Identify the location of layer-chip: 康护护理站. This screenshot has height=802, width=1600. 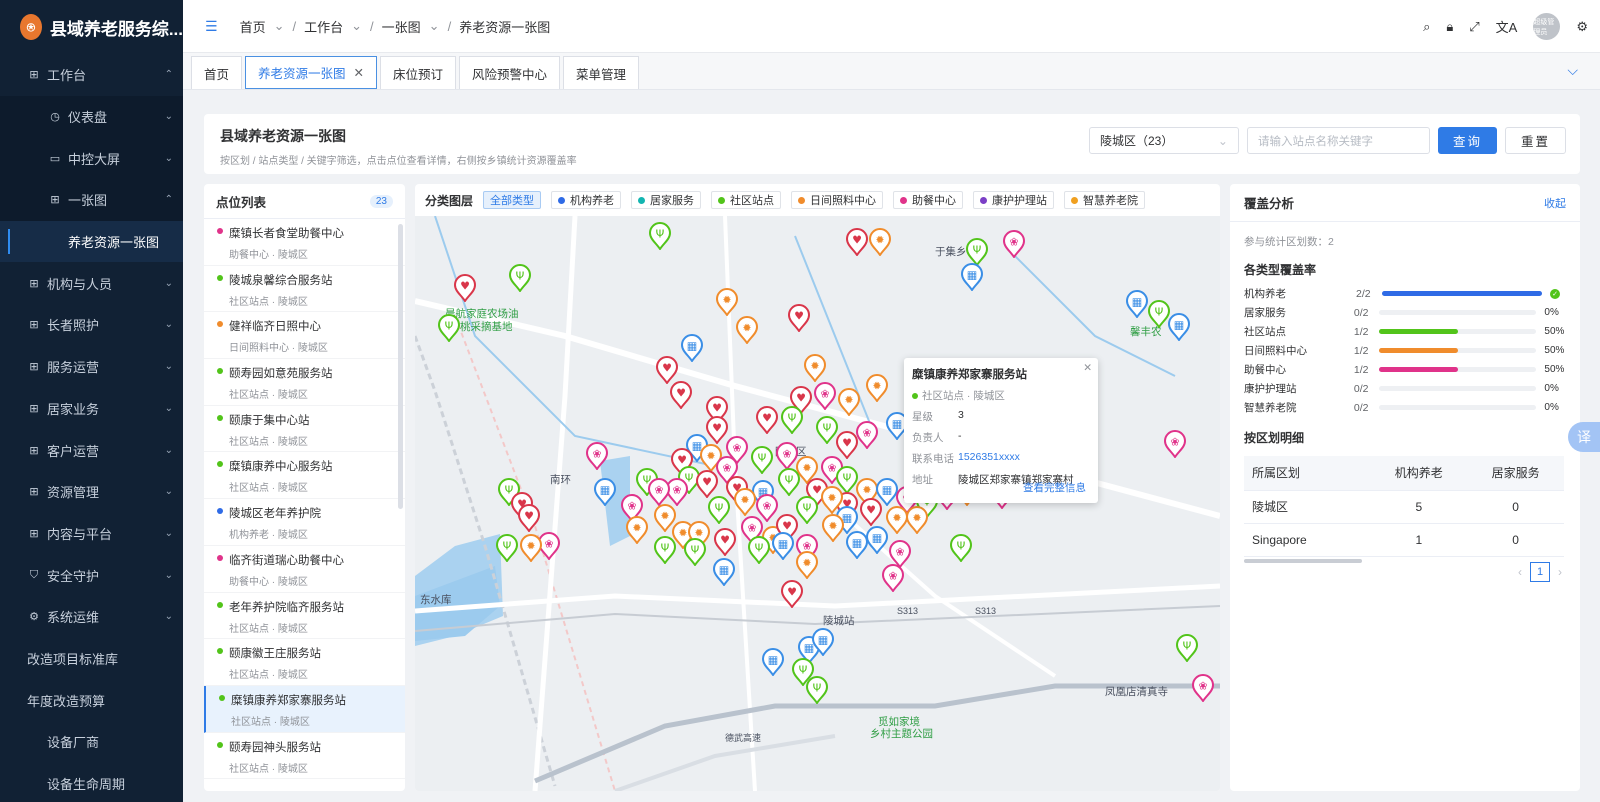
(1014, 200).